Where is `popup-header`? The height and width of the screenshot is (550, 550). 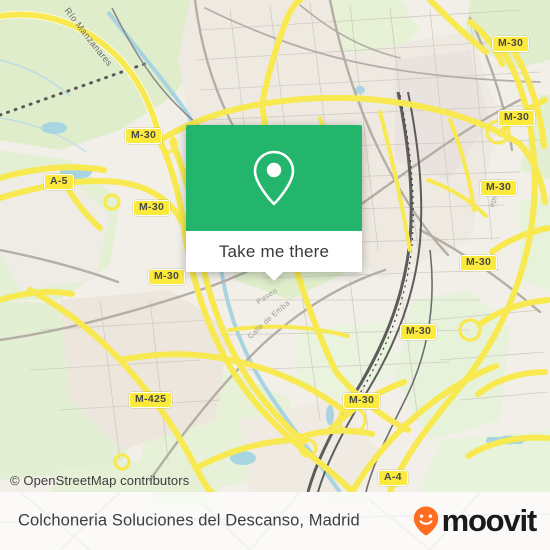
popup-header is located at coordinates (274, 178).